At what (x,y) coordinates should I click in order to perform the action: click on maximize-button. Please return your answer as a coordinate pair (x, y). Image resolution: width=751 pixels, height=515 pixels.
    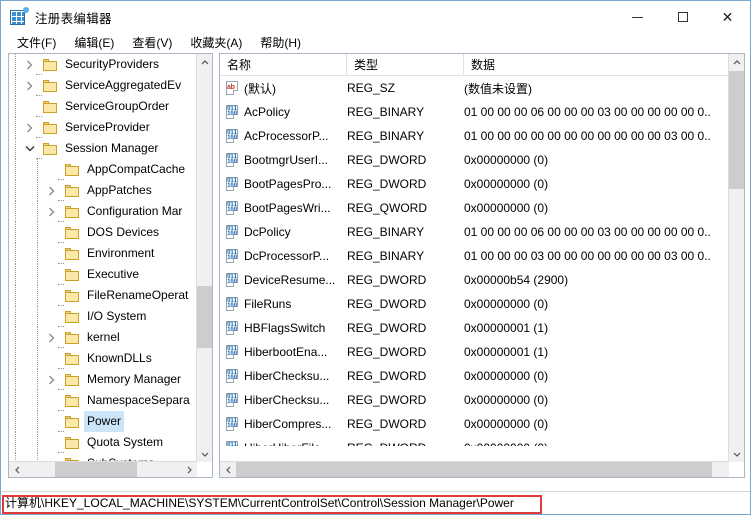
    Looking at the image, I should click on (682, 17).